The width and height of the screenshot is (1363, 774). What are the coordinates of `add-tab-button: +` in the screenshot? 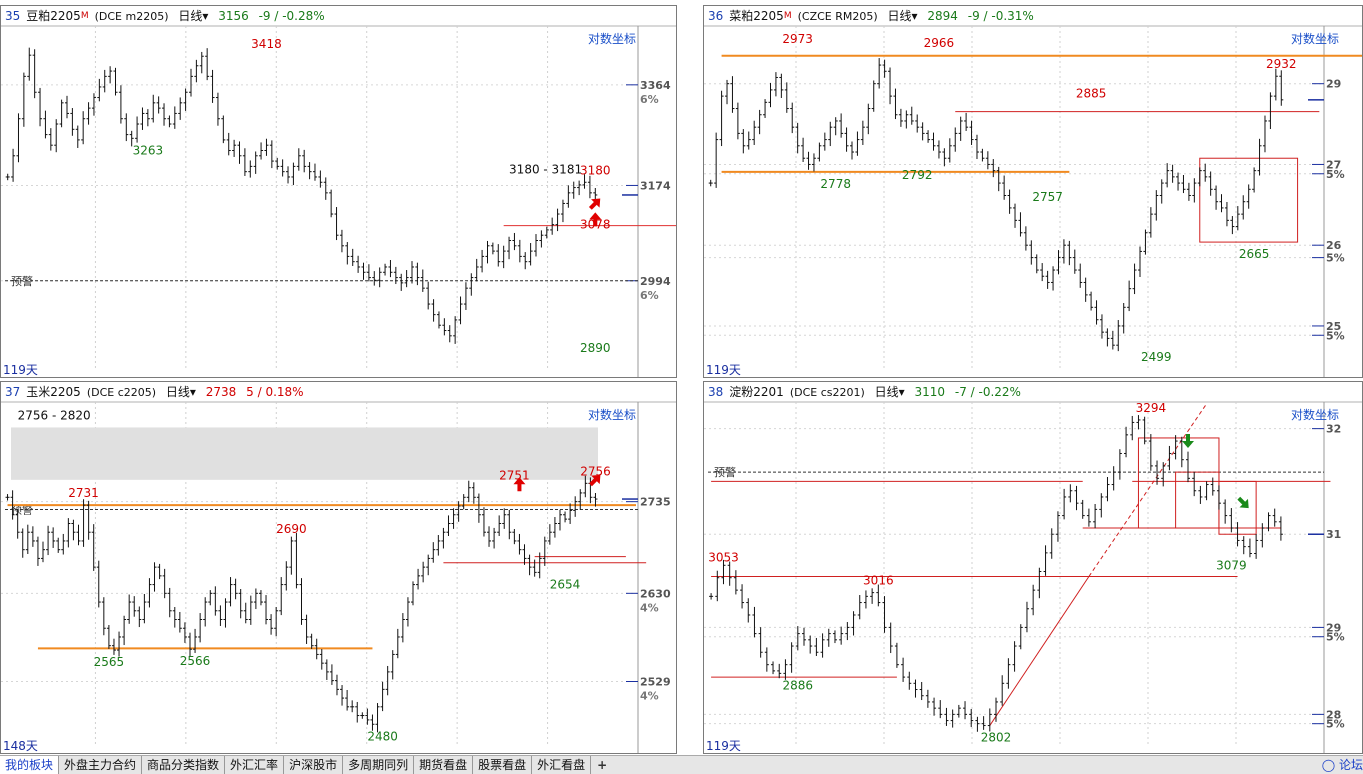 It's located at (602, 765).